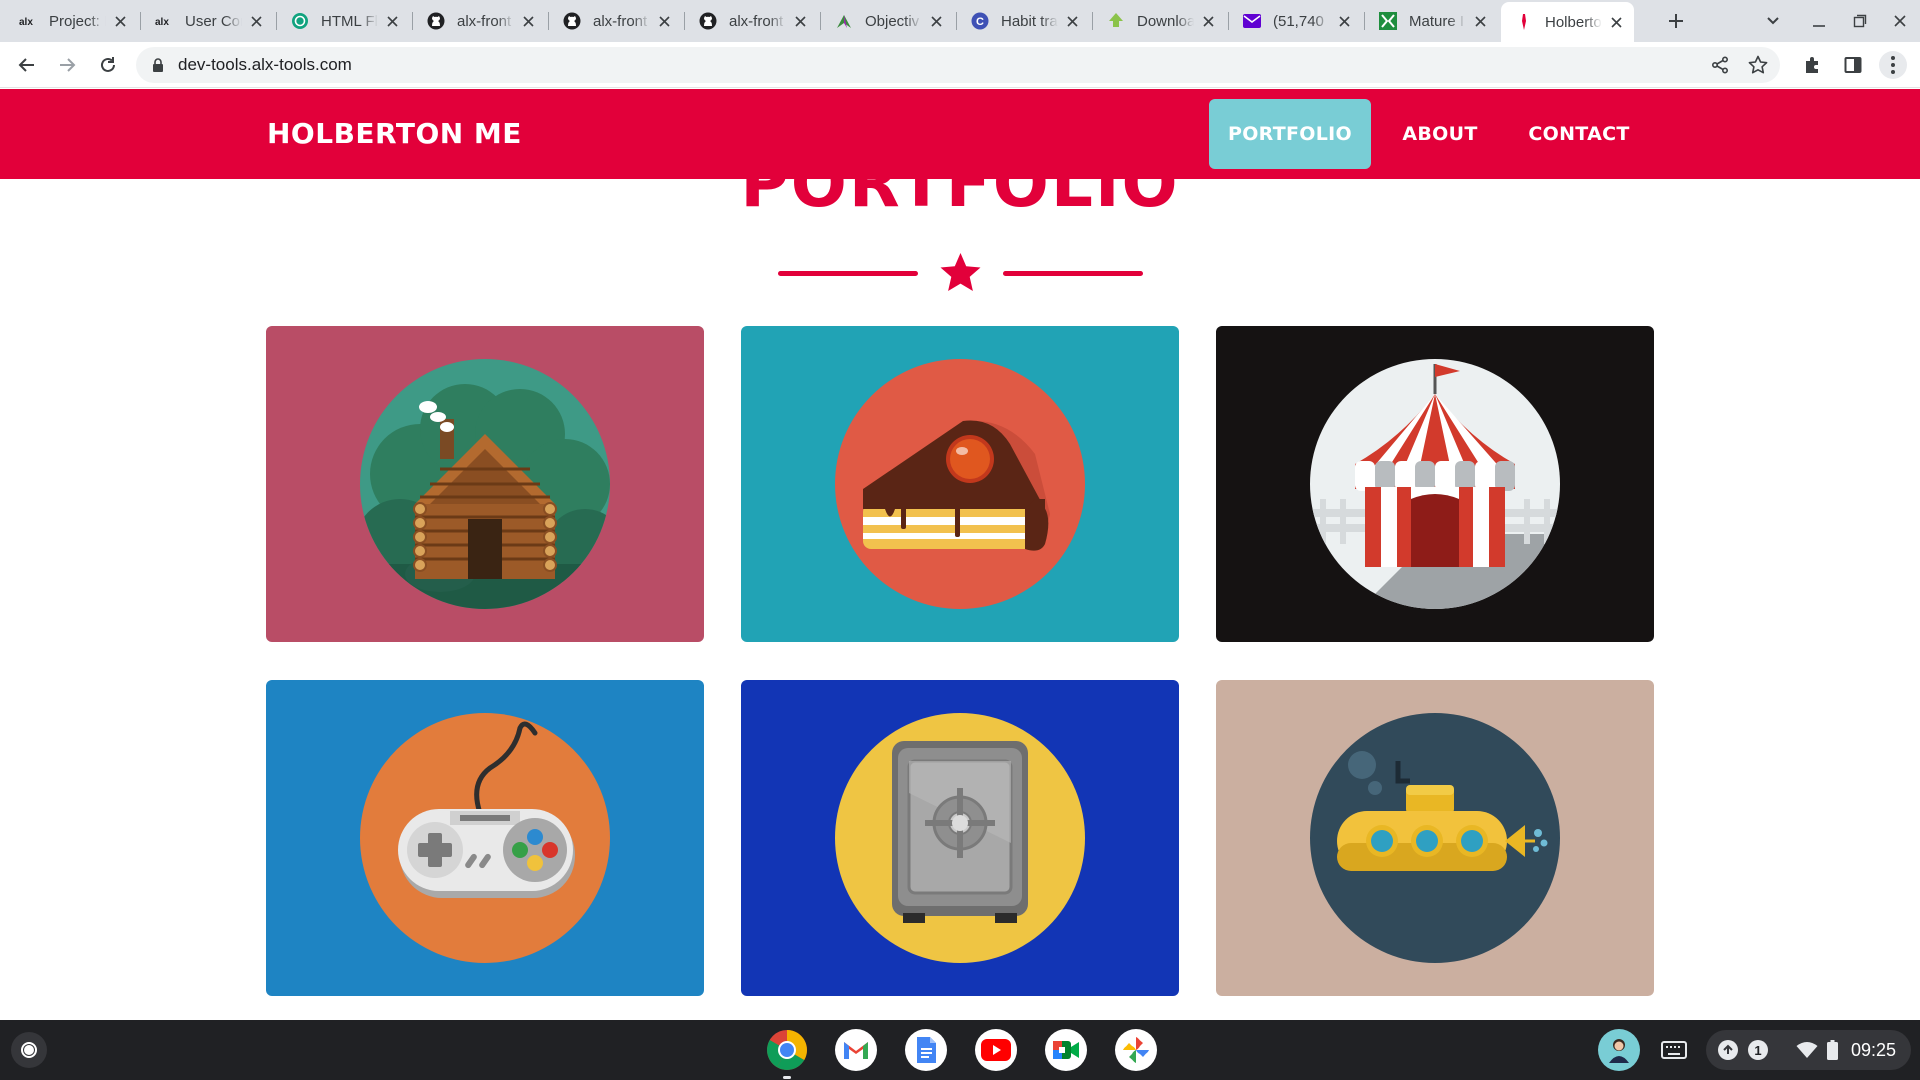  Describe the element at coordinates (1437, 21) in the screenshot. I see `tab-title: Mature I` at that location.